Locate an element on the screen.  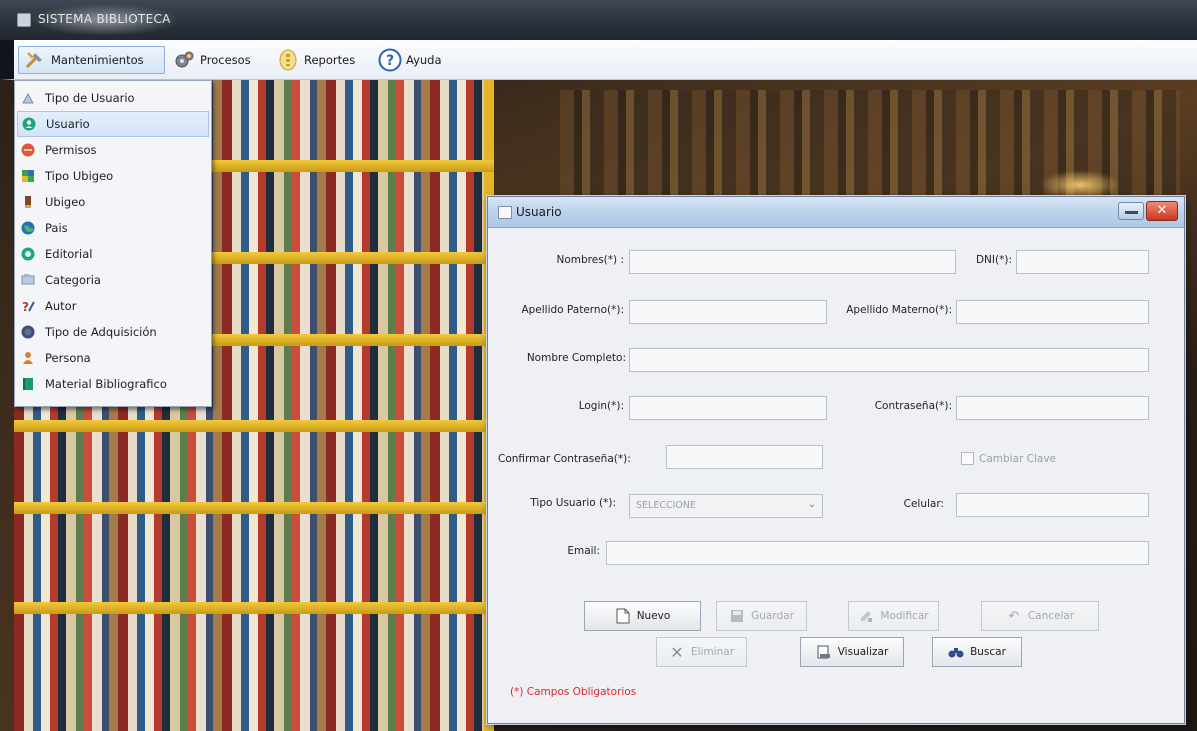
dd-item-editorial: Editorial is located at coordinates (113, 254).